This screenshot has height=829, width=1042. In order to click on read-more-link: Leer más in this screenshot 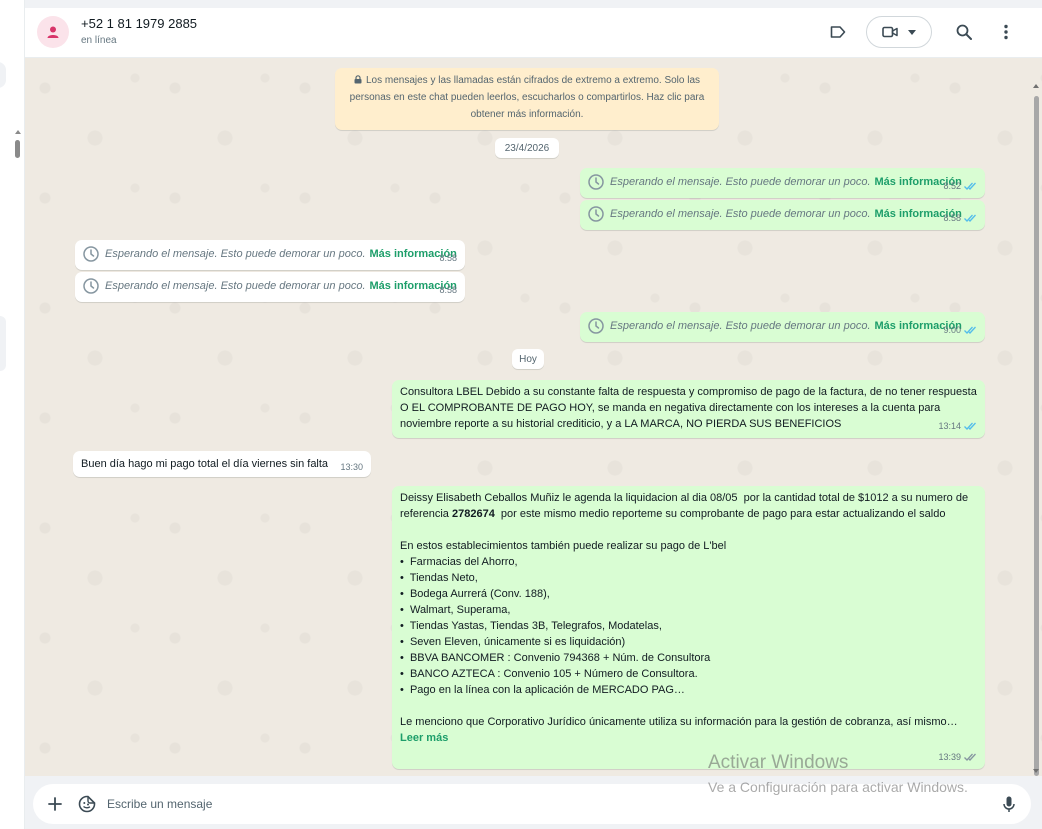, I will do `click(688, 740)`.